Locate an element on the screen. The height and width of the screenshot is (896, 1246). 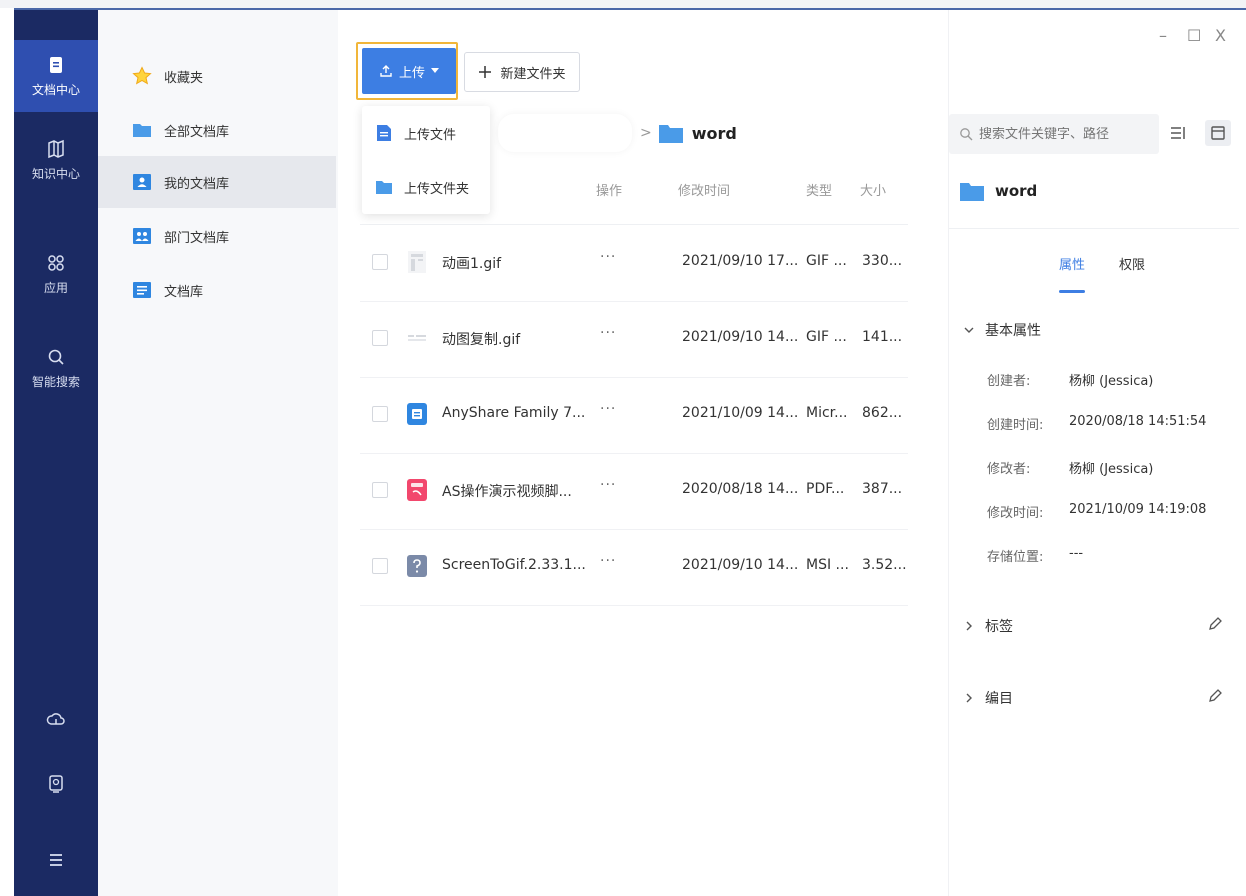
upload-button: 上传 is located at coordinates (409, 71).